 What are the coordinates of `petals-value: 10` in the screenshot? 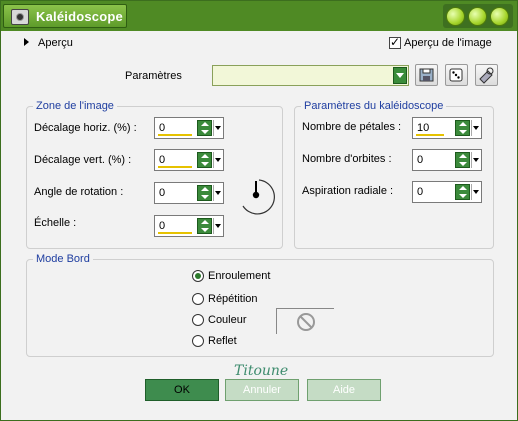 It's located at (423, 128).